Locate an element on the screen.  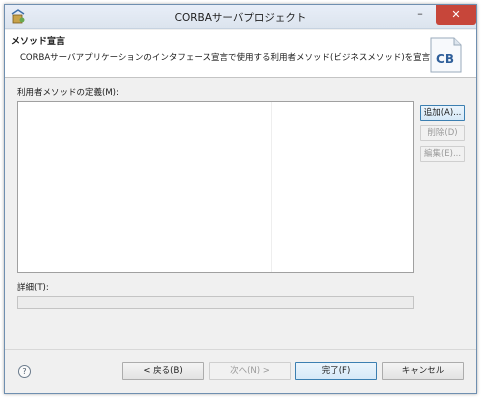
footer-divider is located at coordinates (240, 349).